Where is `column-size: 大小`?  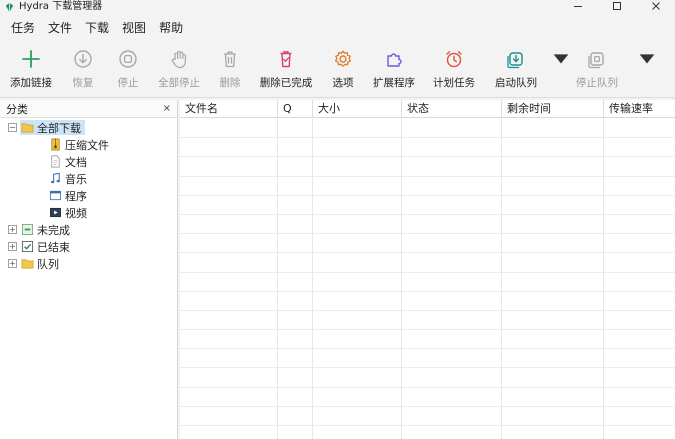
column-size: 大小 is located at coordinates (357, 109).